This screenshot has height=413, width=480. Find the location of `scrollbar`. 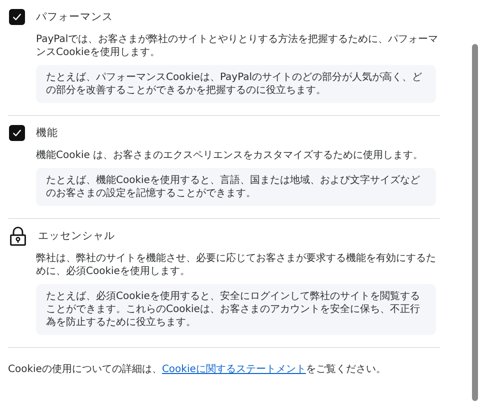

scrollbar is located at coordinates (475, 222).